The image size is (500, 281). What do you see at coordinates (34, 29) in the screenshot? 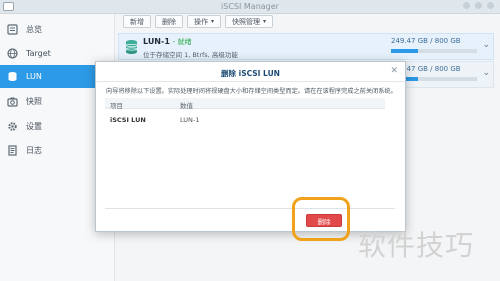
I see `sidebar-item-label: 总览` at bounding box center [34, 29].